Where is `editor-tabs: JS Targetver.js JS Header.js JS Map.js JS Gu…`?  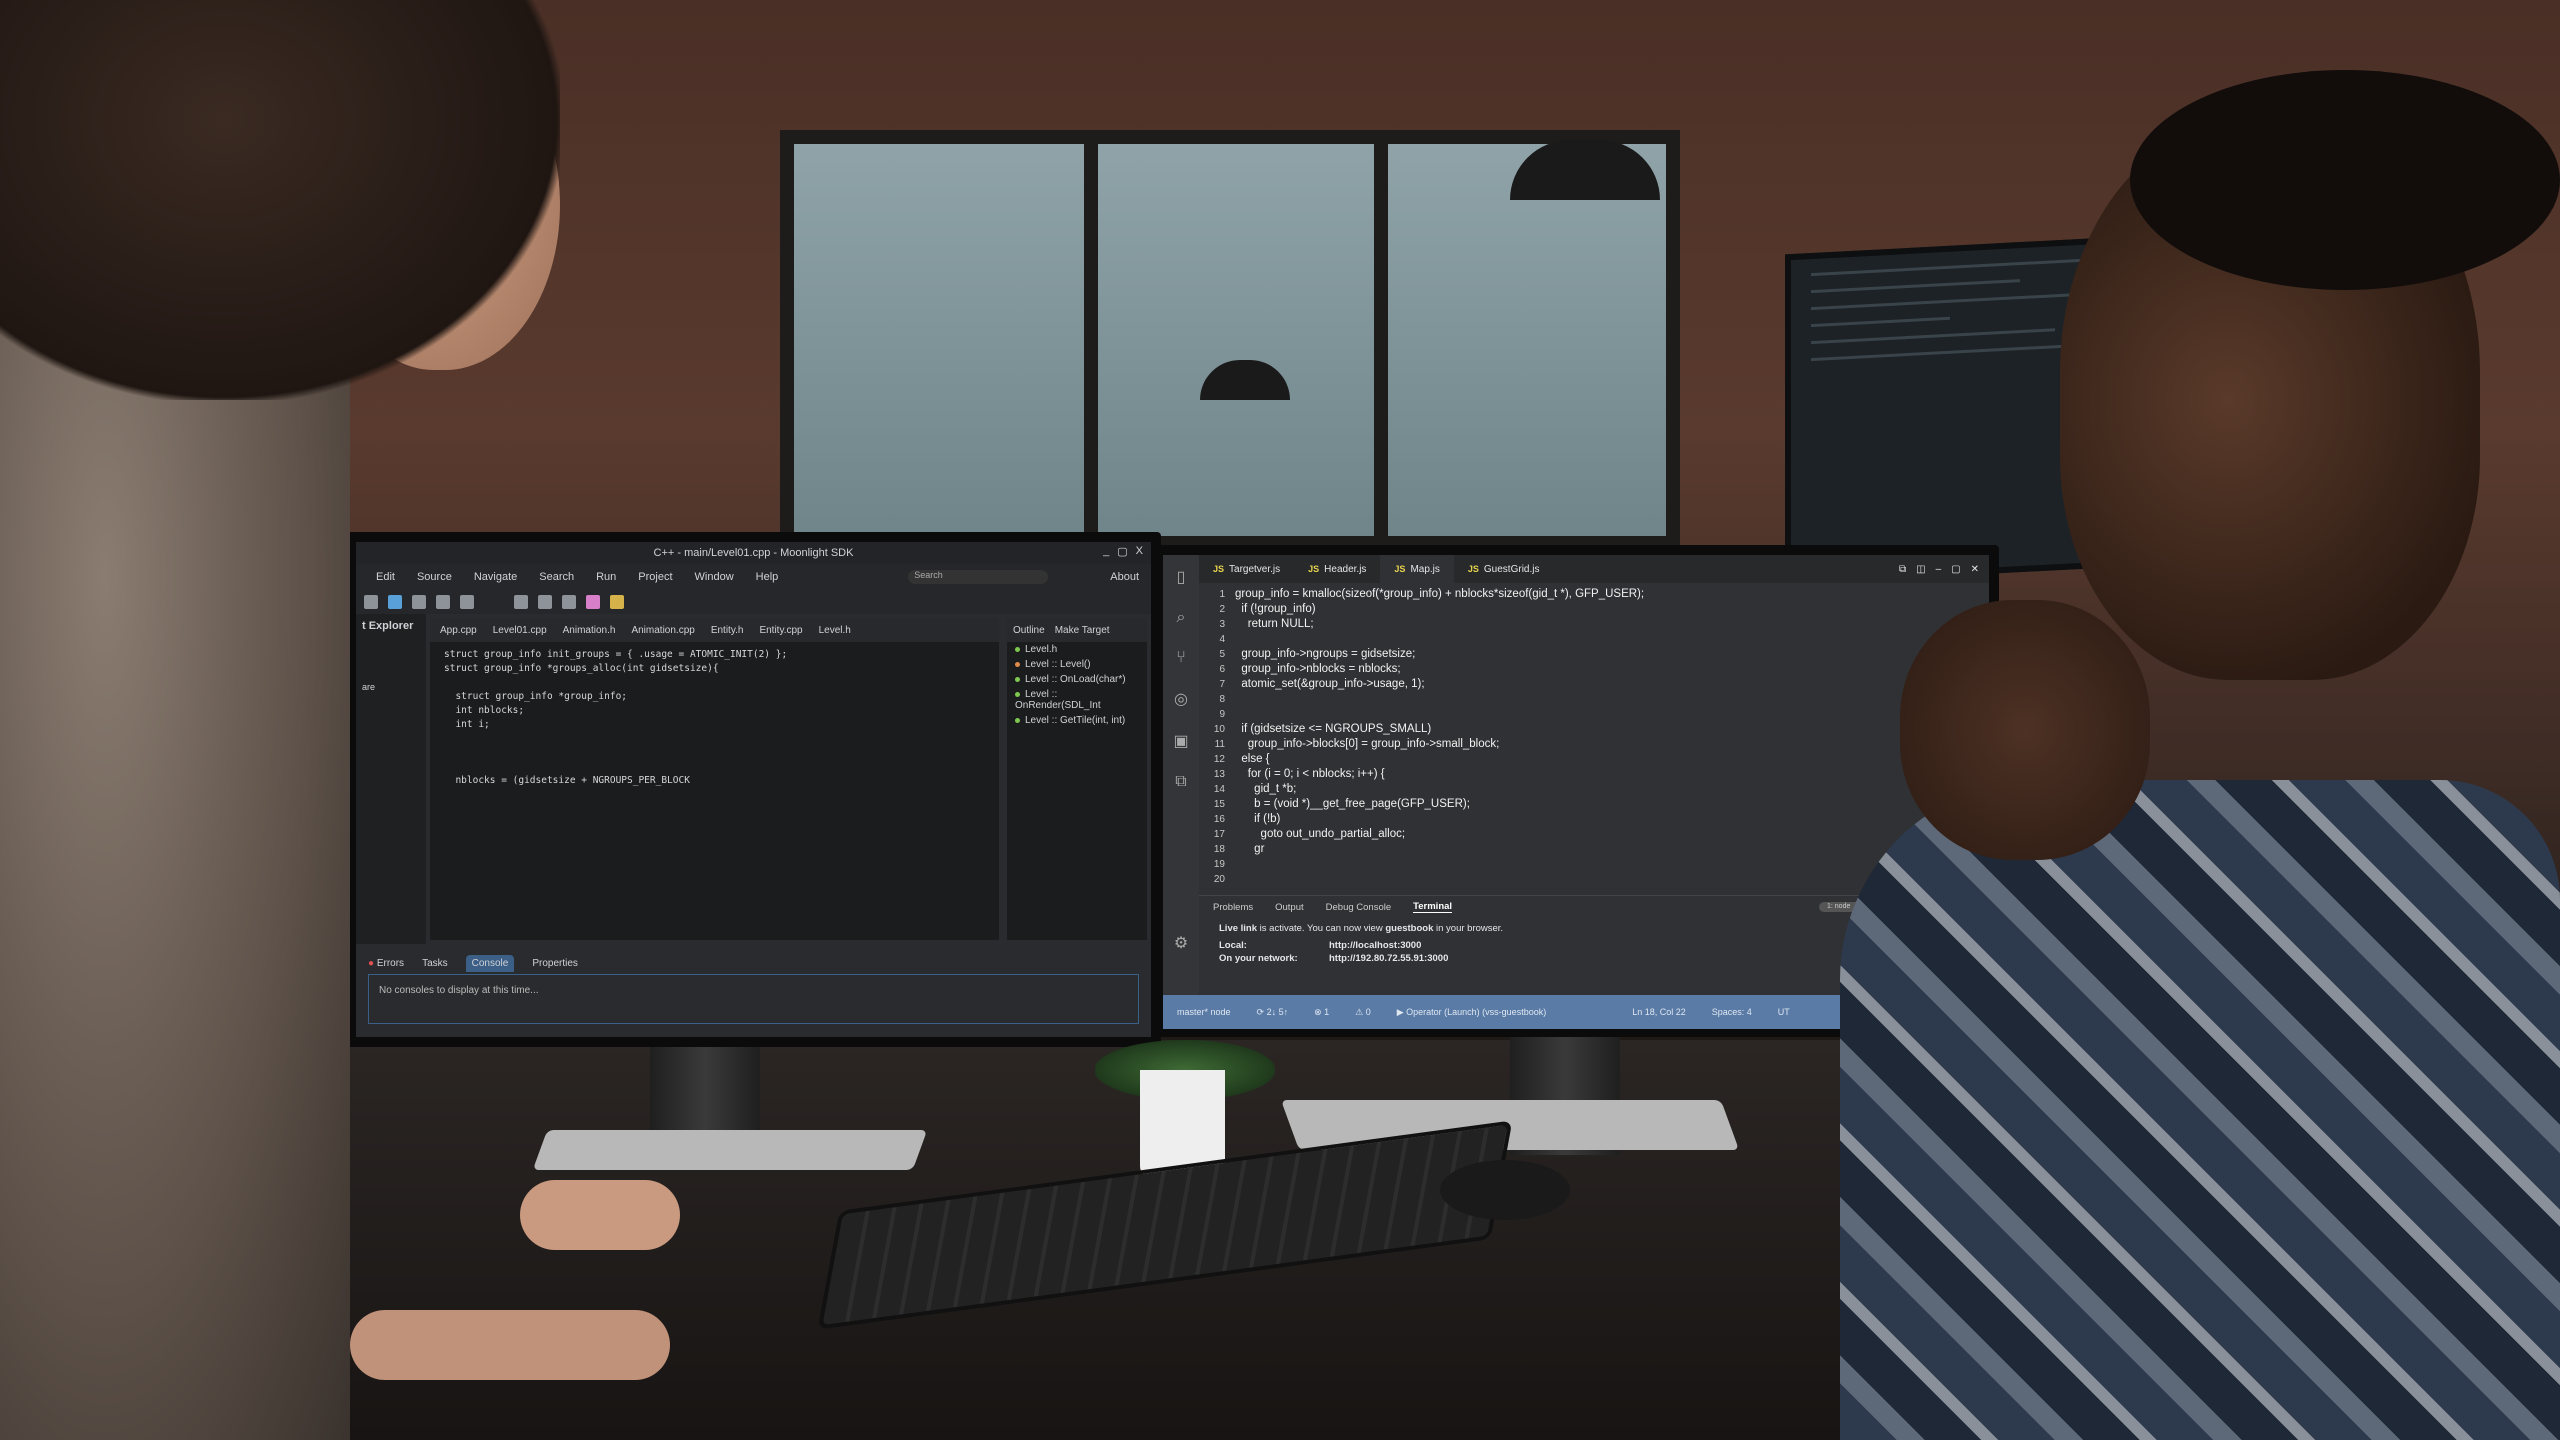 editor-tabs: JS Targetver.js JS Header.js JS Map.js JS Gu… is located at coordinates (1594, 569).